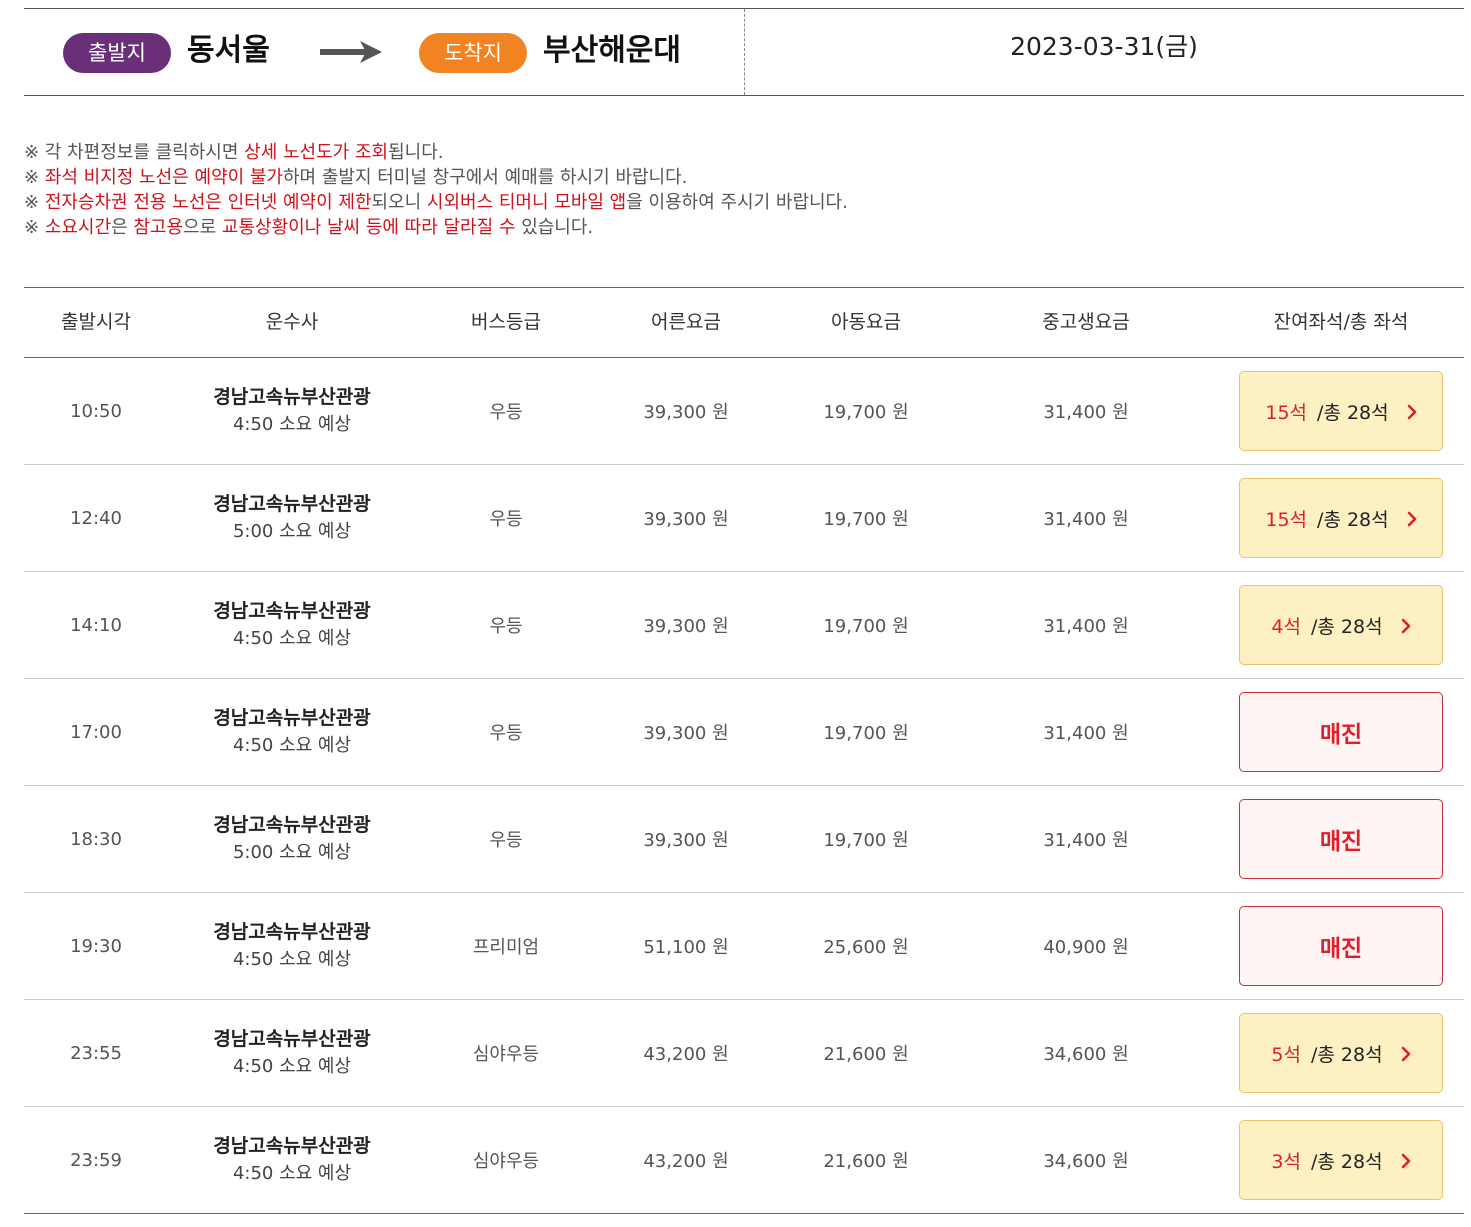 This screenshot has width=1471, height=1227. Describe the element at coordinates (506, 322) in the screenshot. I see `header-bus-grade: 버스등급` at that location.